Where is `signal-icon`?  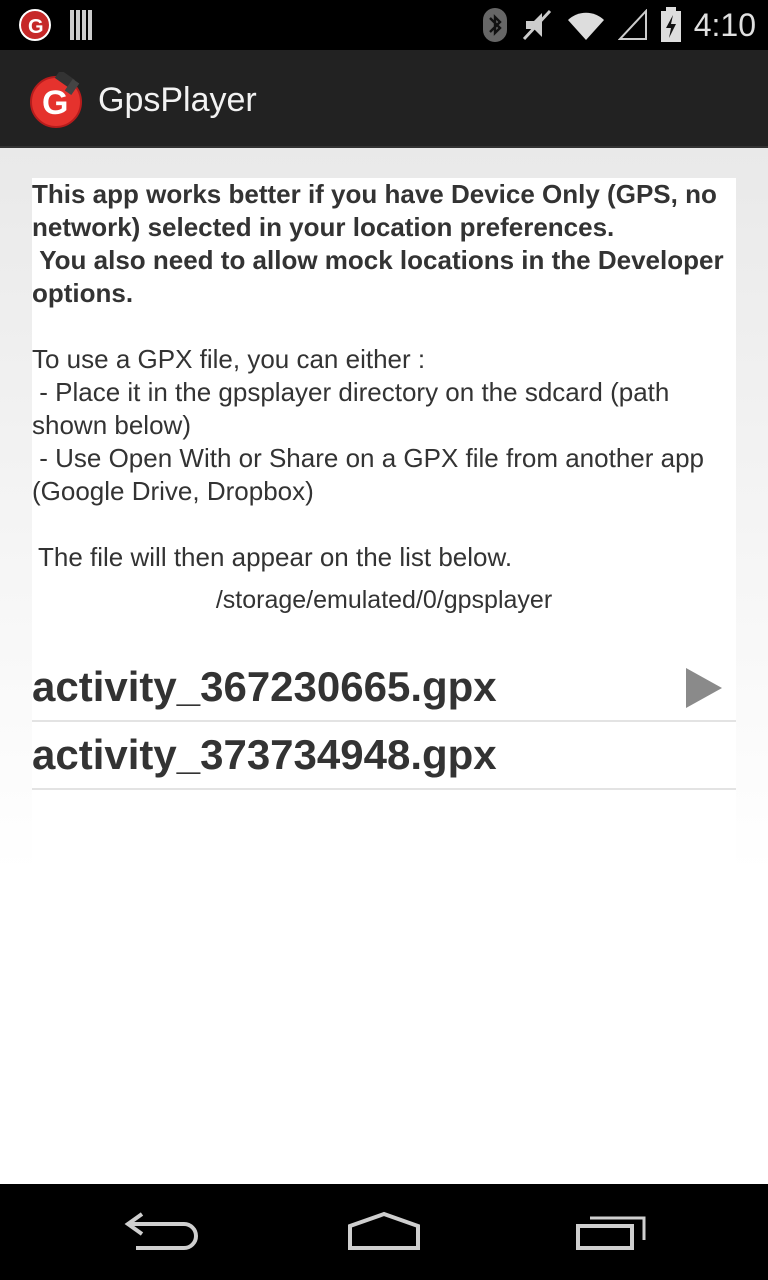 signal-icon is located at coordinates (632, 24).